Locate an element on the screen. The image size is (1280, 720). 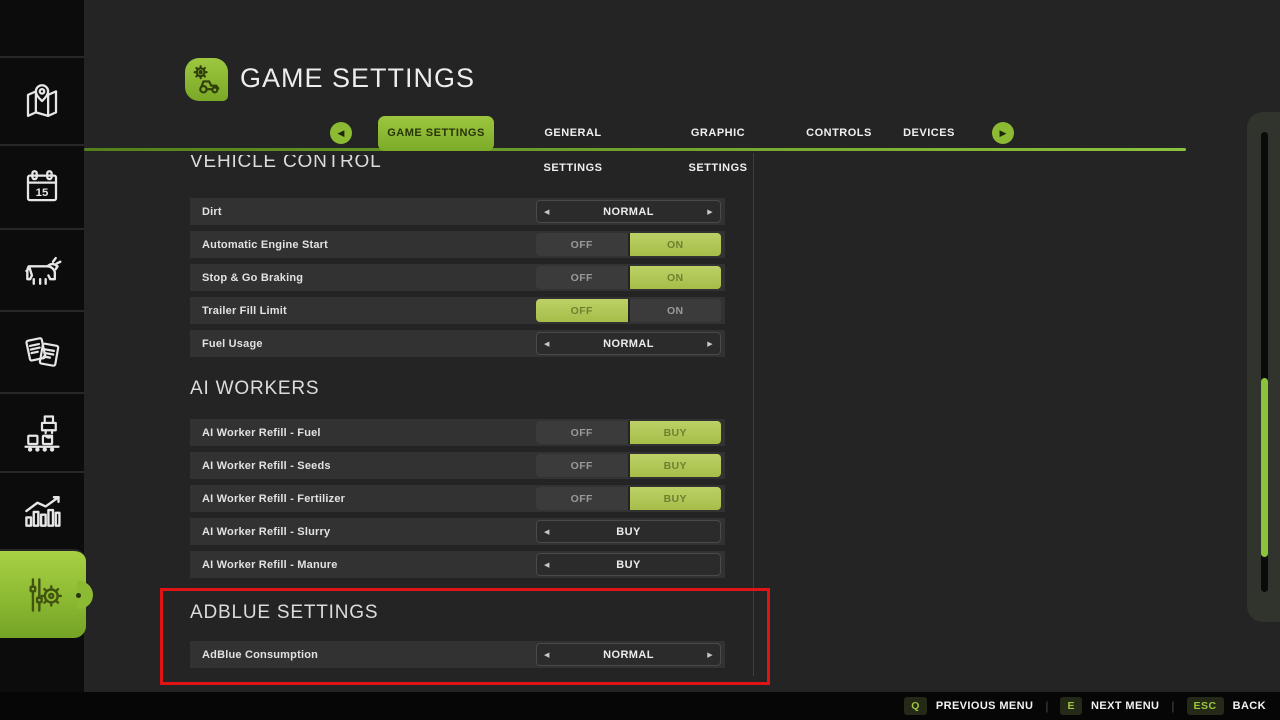
hint-label-back: BACK is located at coordinates (1249, 706).